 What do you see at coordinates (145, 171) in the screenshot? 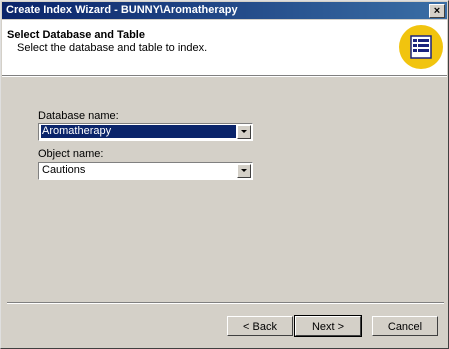
I see `object-name-dropdown: Cautions` at bounding box center [145, 171].